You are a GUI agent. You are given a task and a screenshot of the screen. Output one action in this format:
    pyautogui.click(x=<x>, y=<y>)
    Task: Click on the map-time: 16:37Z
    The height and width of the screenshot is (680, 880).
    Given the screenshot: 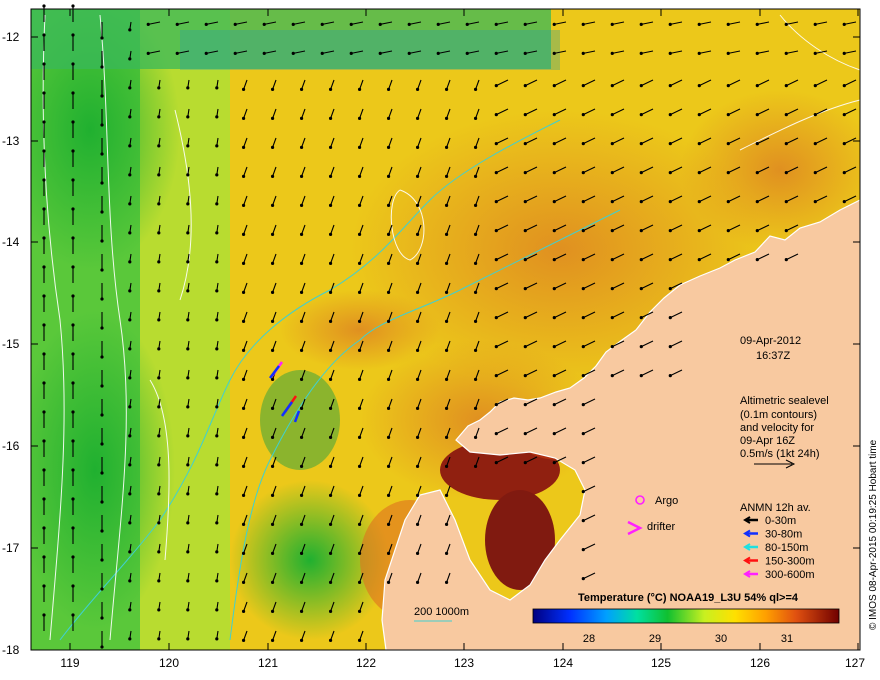 What is the action you would take?
    pyautogui.click(x=773, y=356)
    